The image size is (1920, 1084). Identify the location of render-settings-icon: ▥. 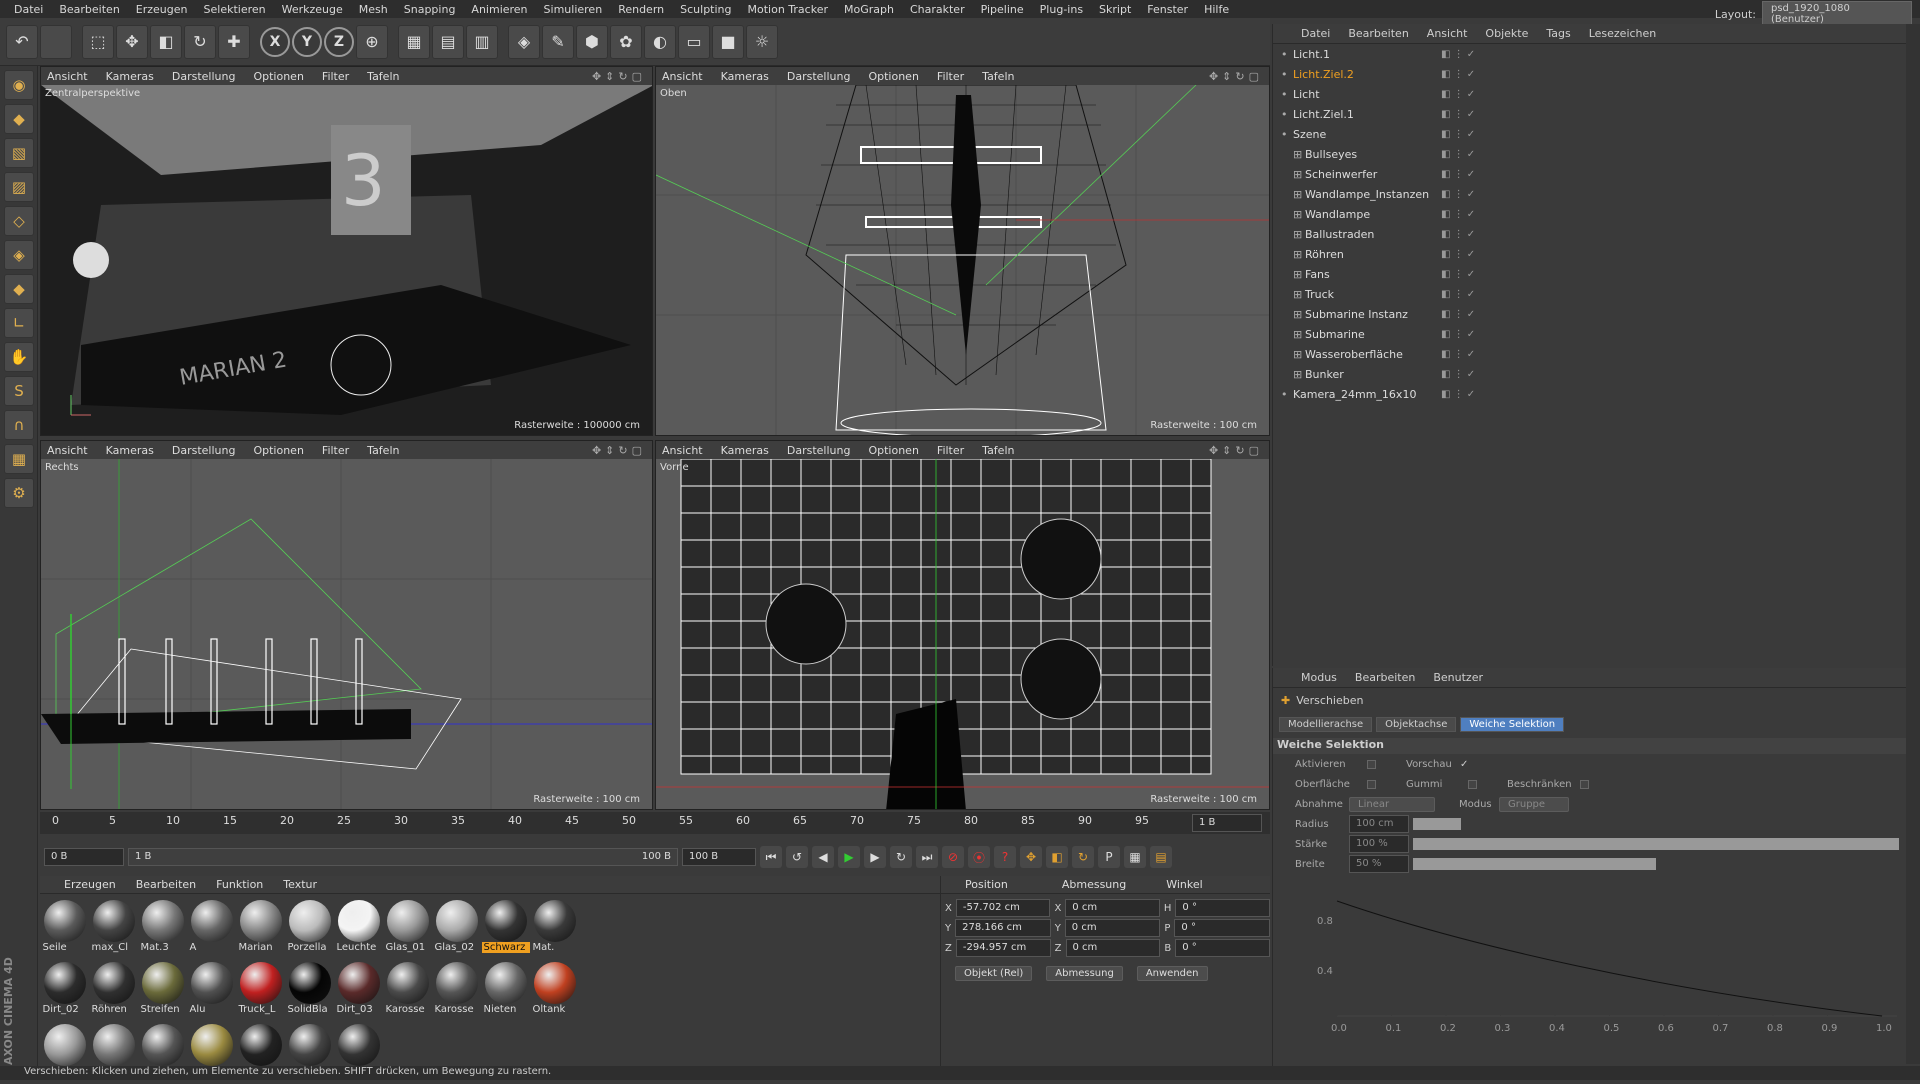
(482, 41).